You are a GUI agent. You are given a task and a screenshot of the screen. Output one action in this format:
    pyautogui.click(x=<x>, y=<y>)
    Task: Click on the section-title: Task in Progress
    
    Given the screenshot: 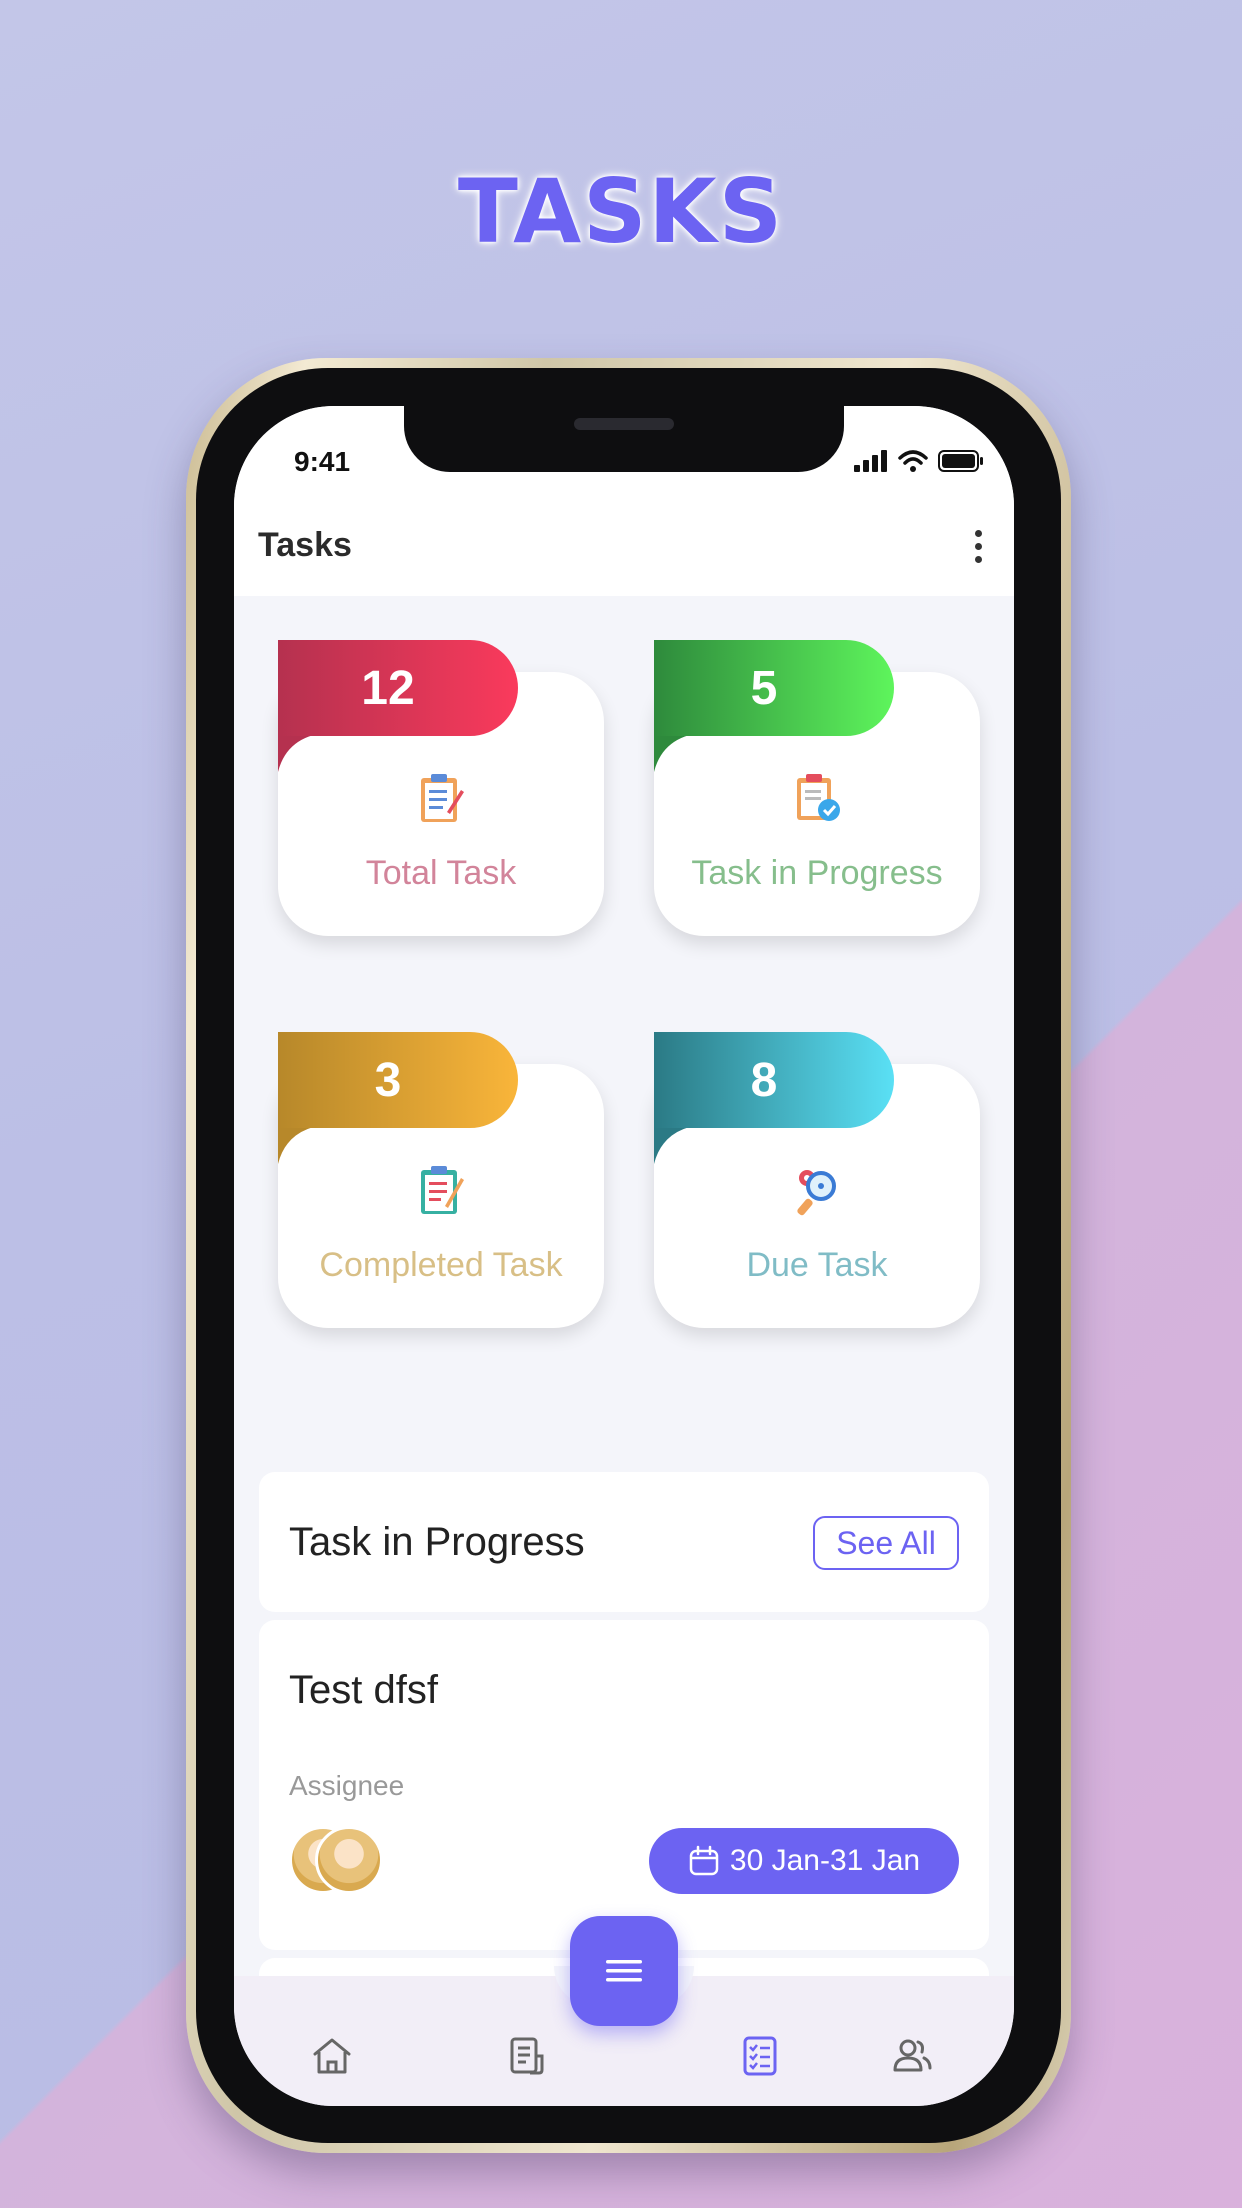 What is the action you would take?
    pyautogui.click(x=437, y=1542)
    